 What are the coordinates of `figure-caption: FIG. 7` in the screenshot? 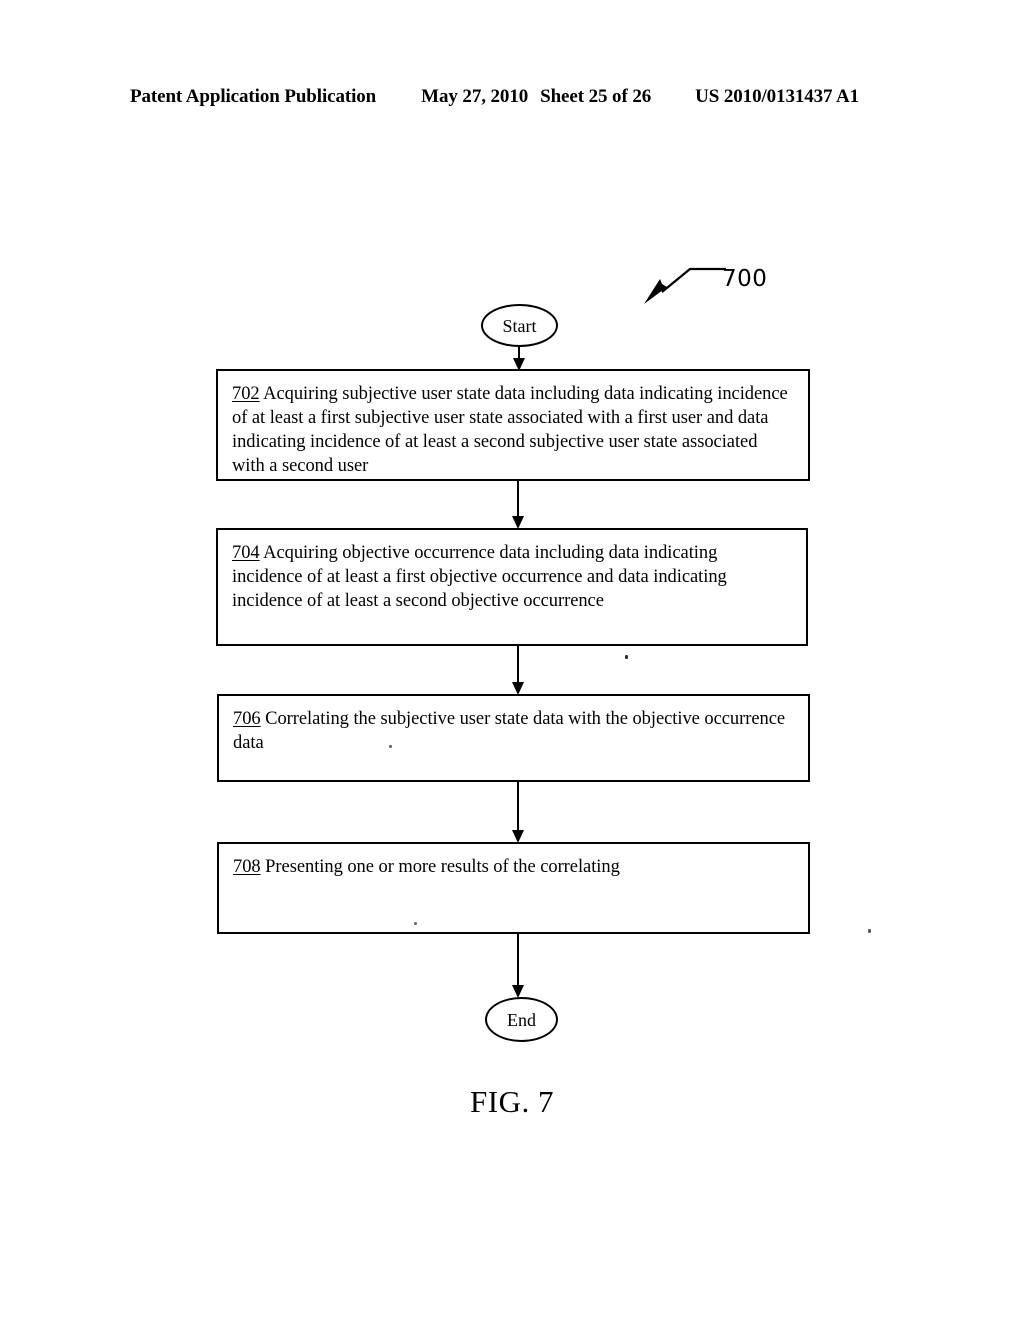 It's located at (512, 1101).